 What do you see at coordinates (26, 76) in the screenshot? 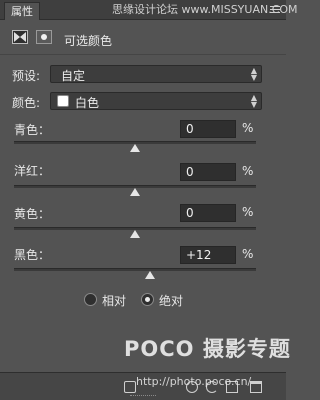
I see `preset-label: 预设:` at bounding box center [26, 76].